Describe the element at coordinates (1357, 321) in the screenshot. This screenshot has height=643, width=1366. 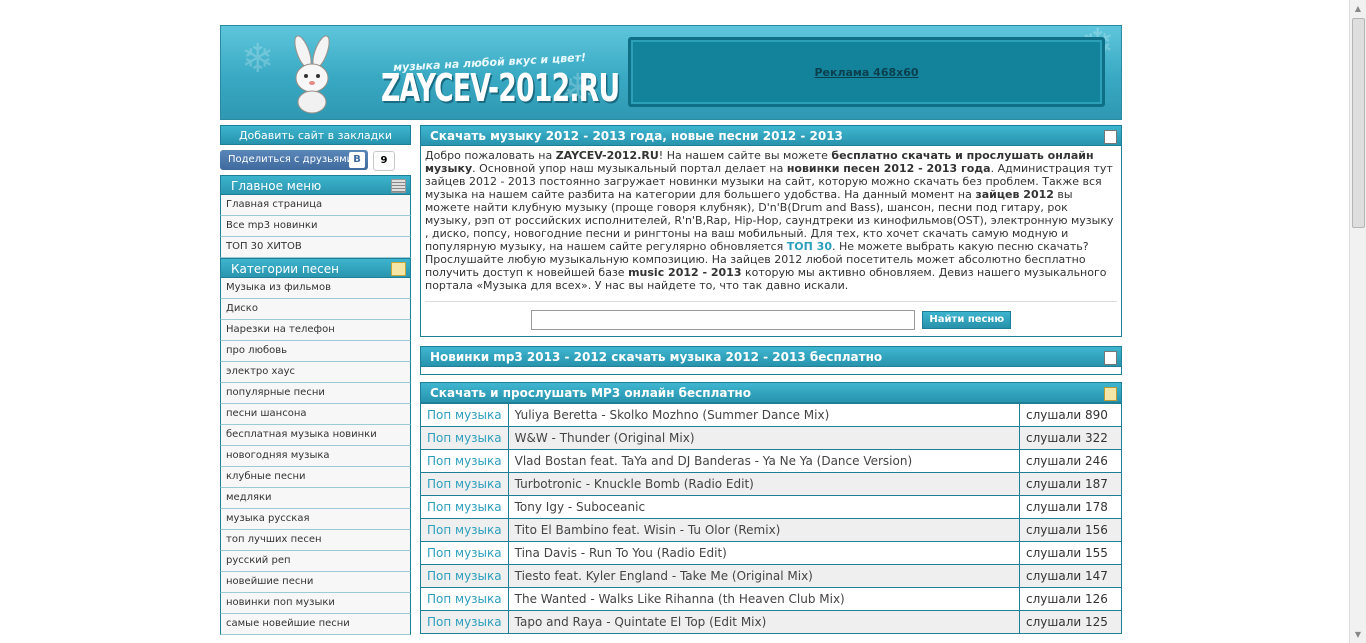
I see `page-scrollbar: ▲ ▼` at that location.